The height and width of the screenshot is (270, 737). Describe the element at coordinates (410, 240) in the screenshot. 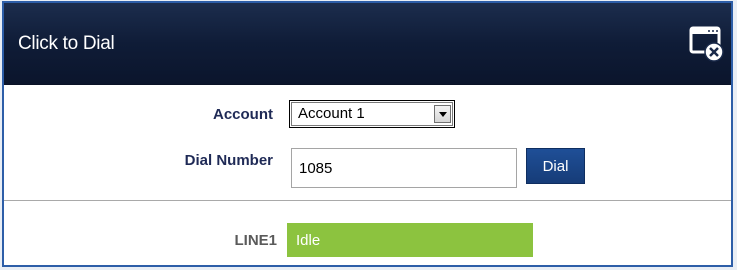

I see `line-status-bar: Idle` at that location.